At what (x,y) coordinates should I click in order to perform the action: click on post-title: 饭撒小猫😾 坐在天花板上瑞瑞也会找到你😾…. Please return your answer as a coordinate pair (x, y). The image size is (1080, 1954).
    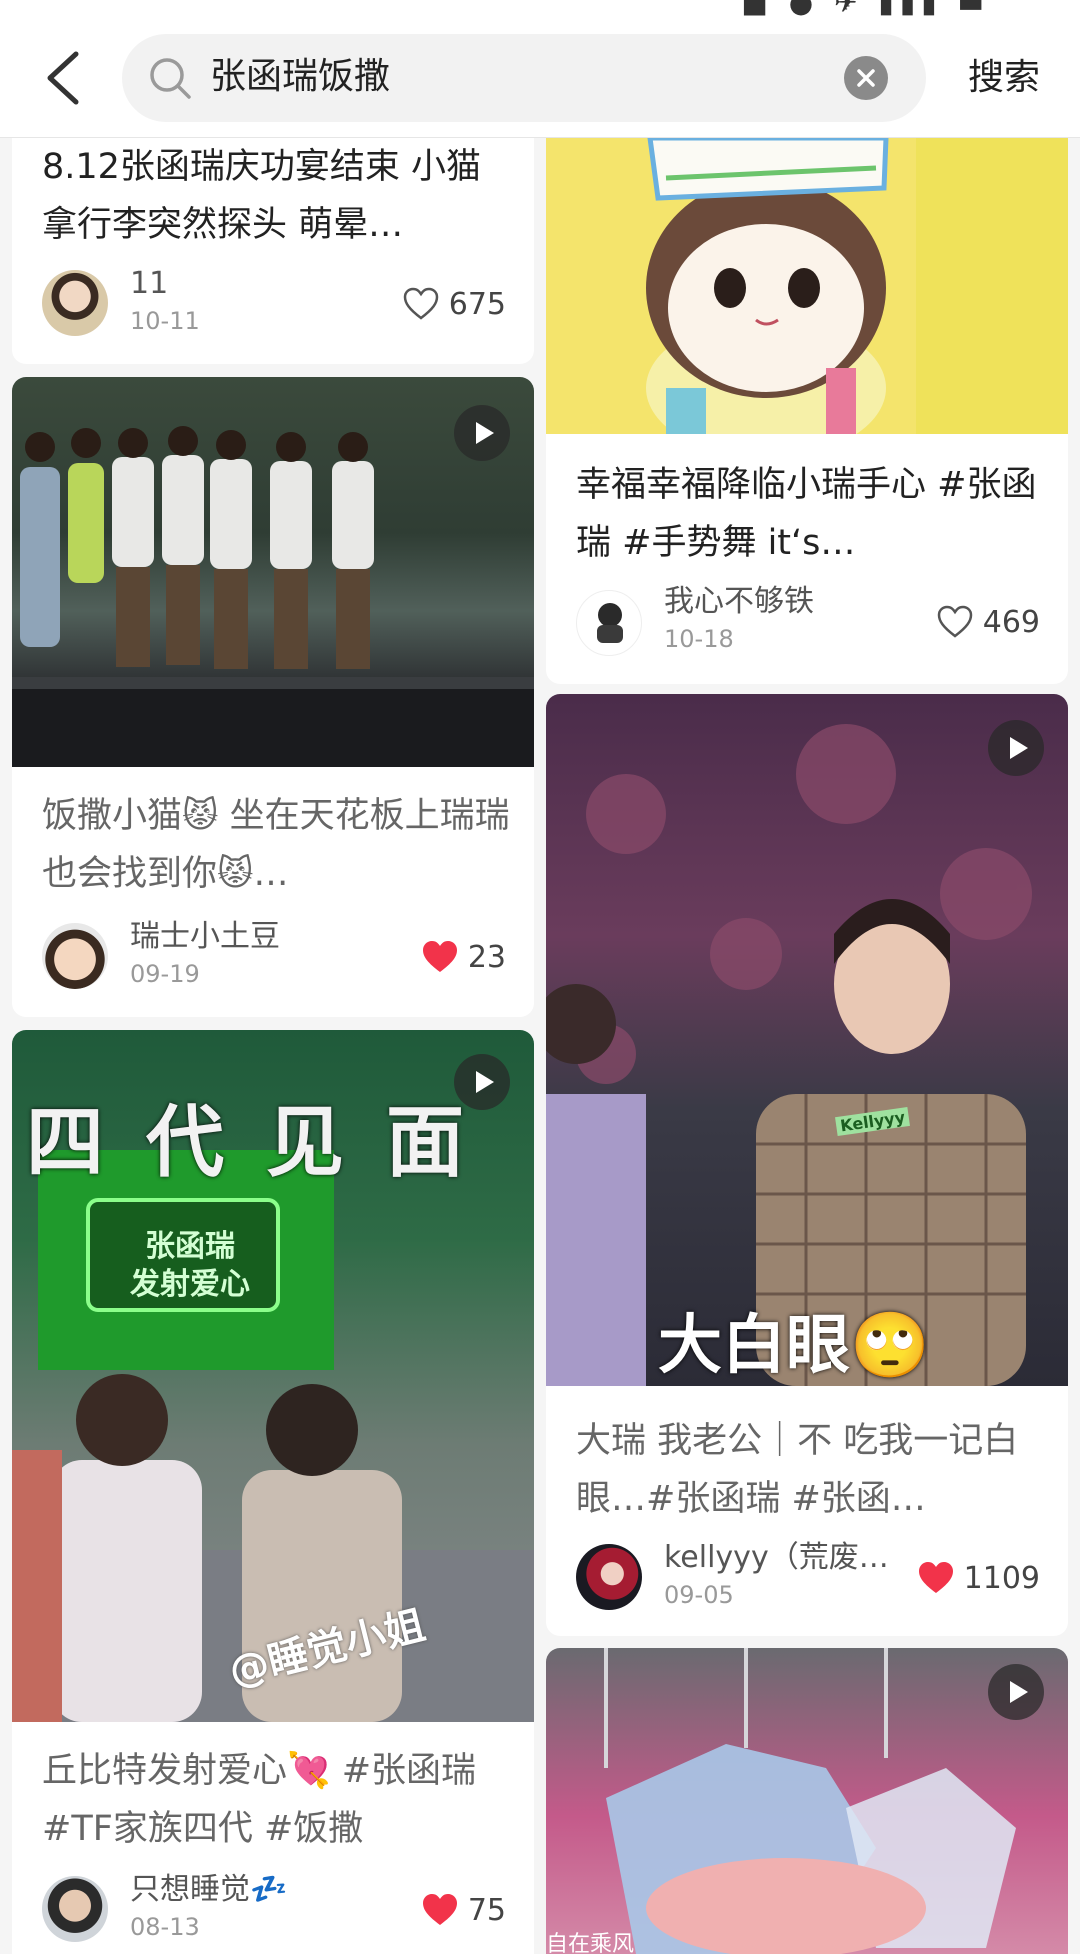
    Looking at the image, I should click on (276, 845).